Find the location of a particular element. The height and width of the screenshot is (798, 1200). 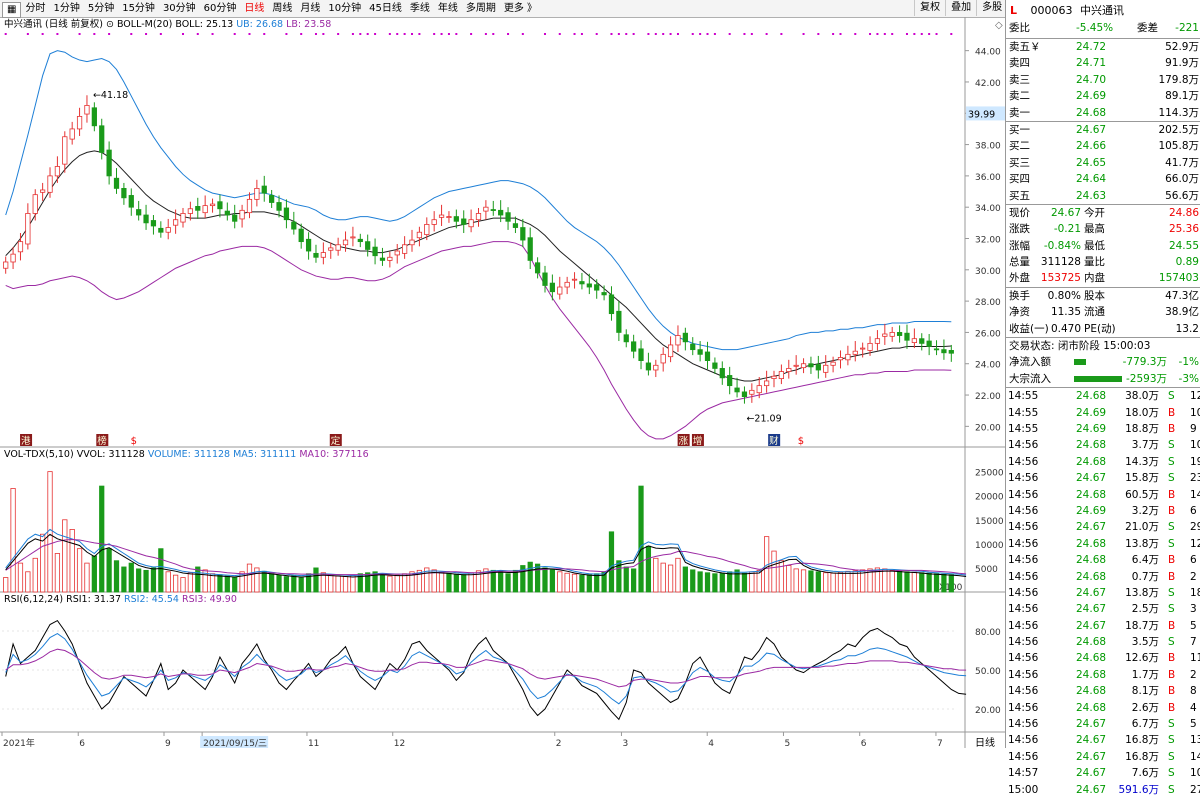

tab-period-12: 年线 is located at coordinates (448, 9).